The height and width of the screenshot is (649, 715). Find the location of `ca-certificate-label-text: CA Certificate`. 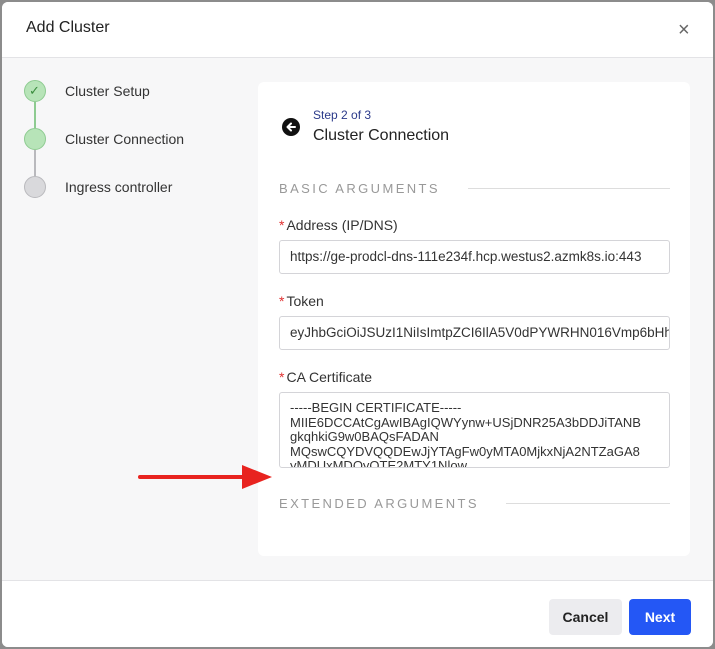

ca-certificate-label-text: CA Certificate is located at coordinates (329, 377).